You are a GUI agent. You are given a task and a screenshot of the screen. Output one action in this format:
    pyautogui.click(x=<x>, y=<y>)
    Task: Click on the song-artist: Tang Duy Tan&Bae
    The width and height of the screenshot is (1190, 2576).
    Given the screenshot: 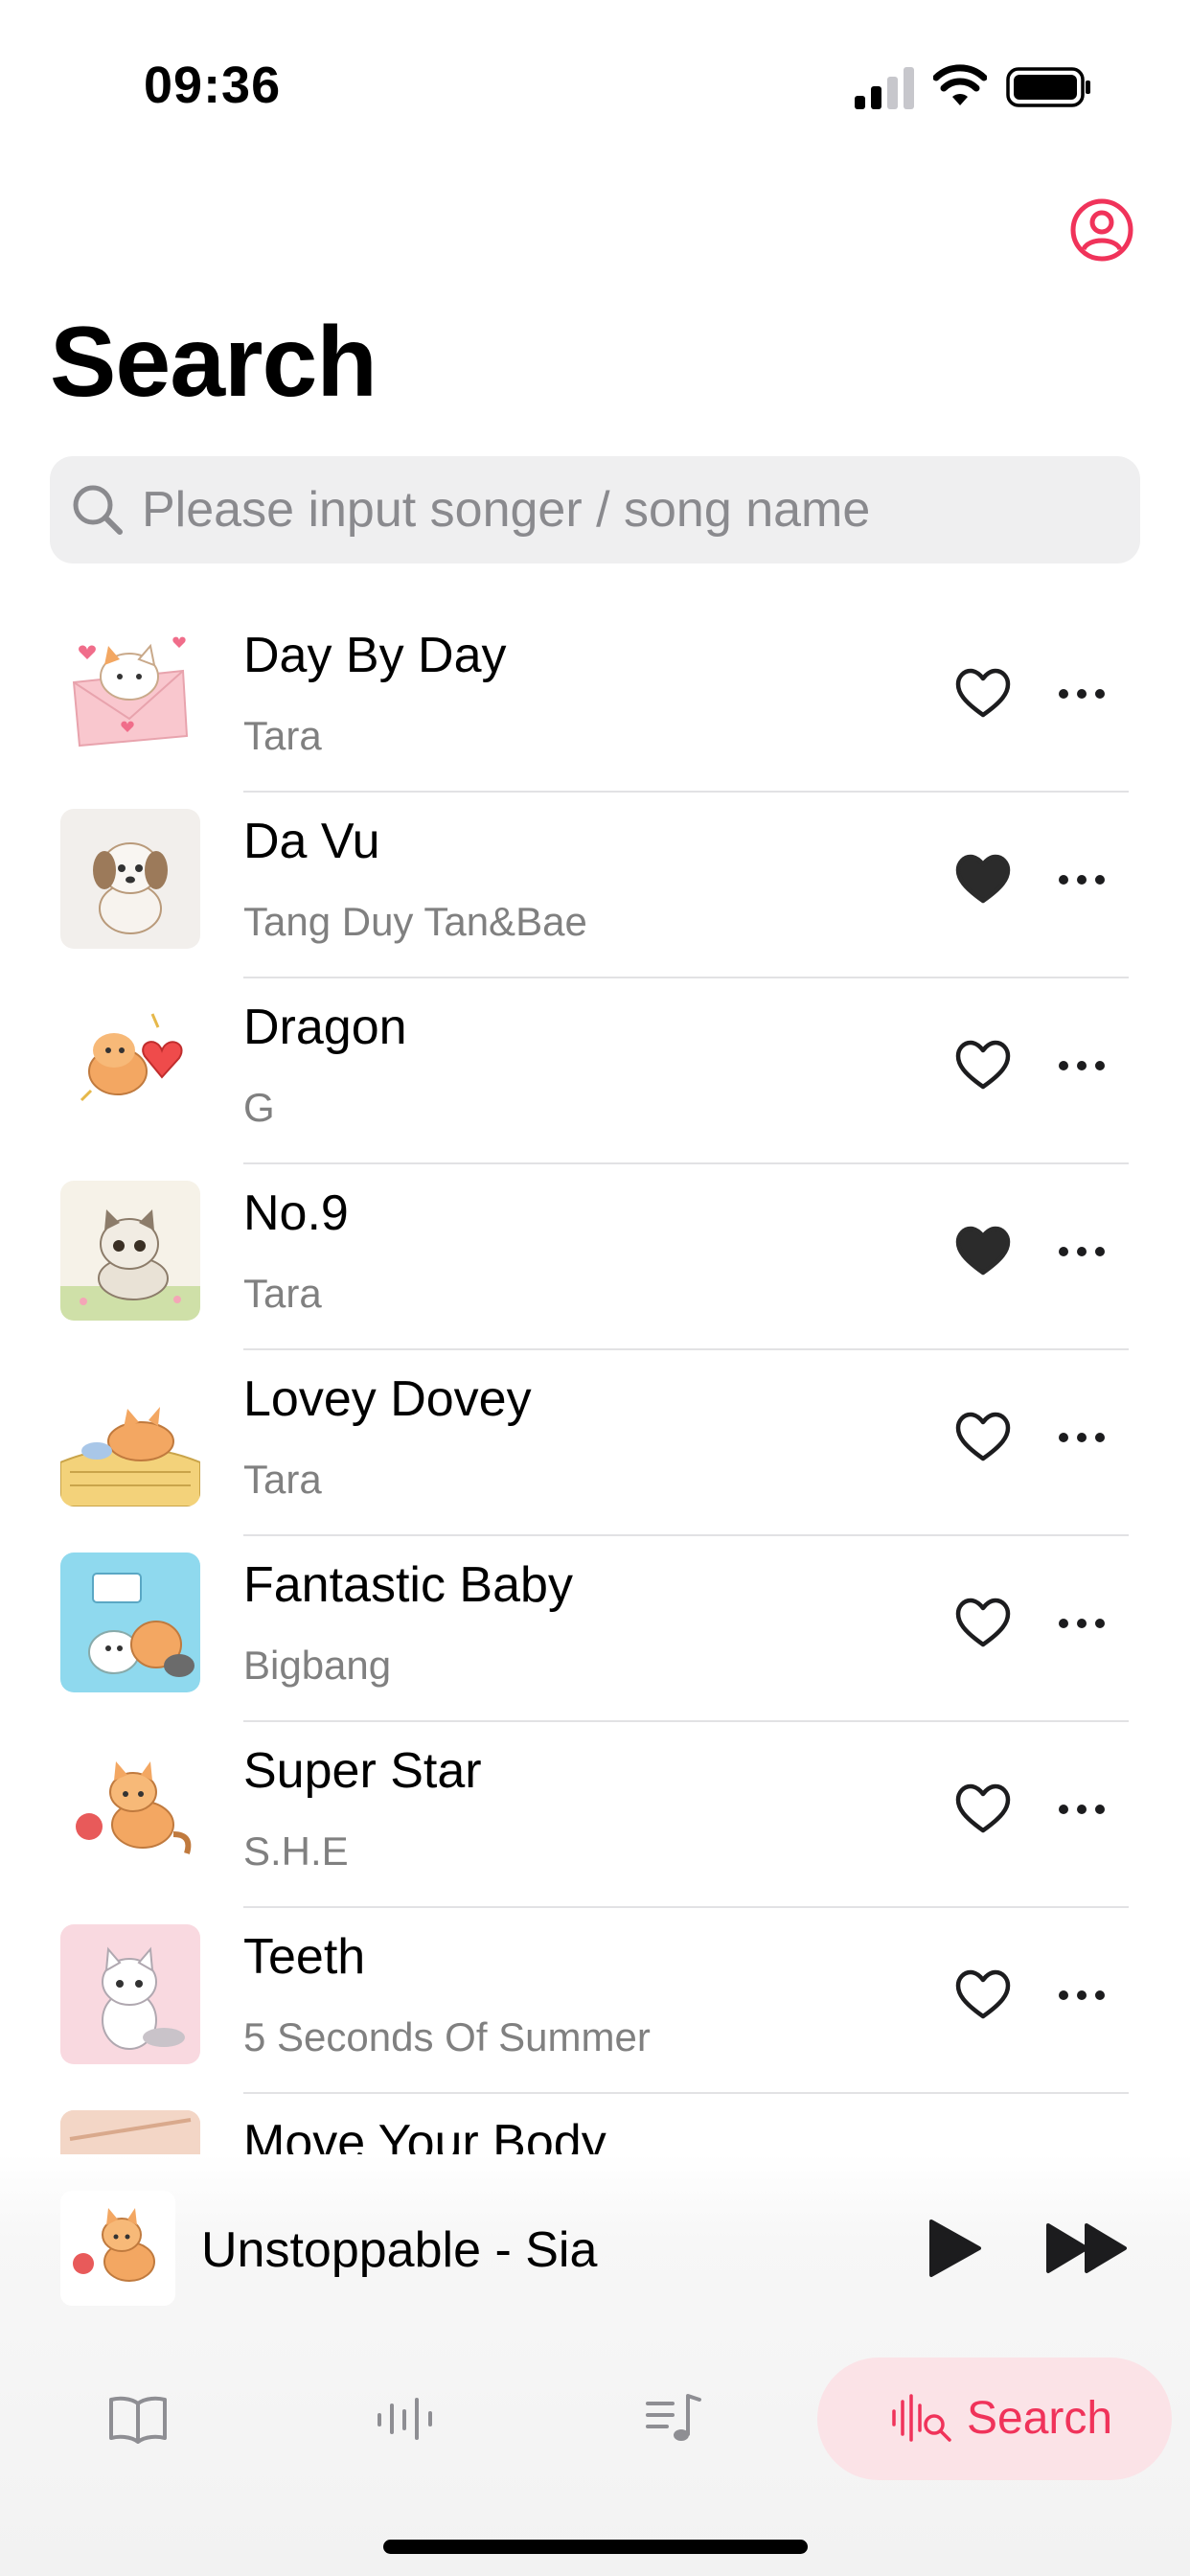 What is the action you would take?
    pyautogui.click(x=415, y=922)
    